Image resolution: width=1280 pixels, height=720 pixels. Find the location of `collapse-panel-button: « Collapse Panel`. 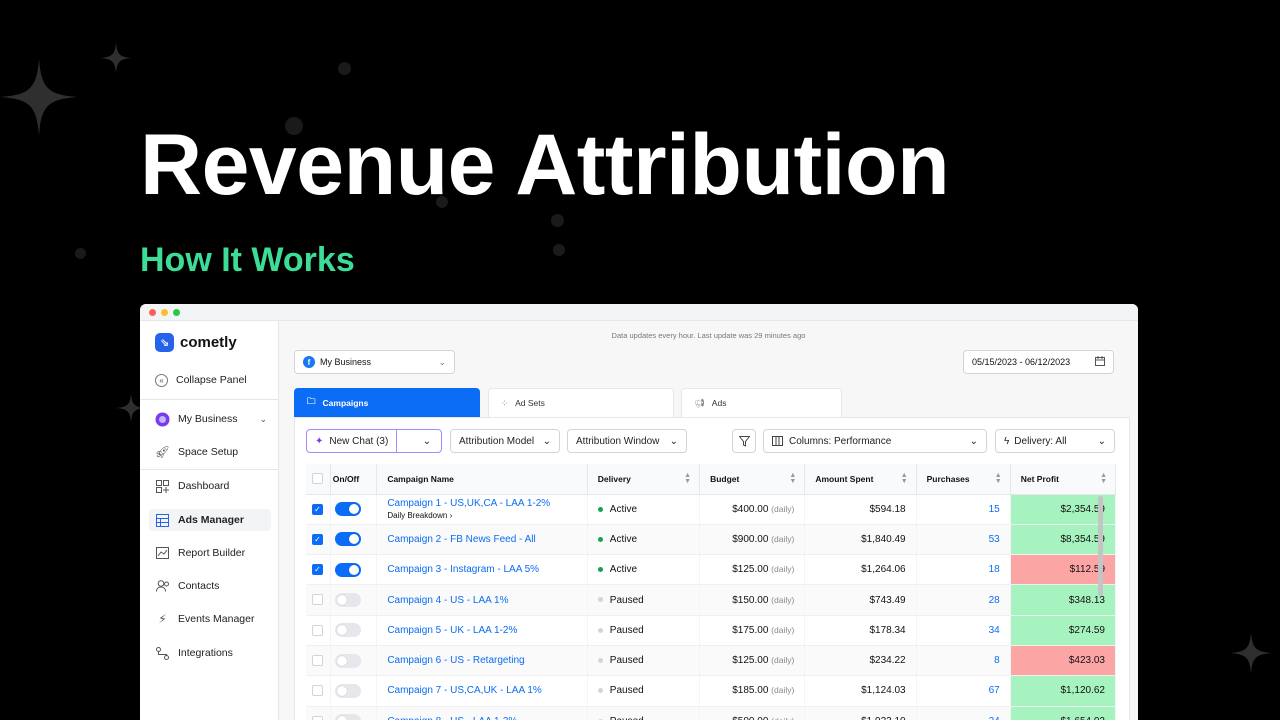

collapse-panel-button: « Collapse Panel is located at coordinates (201, 380).